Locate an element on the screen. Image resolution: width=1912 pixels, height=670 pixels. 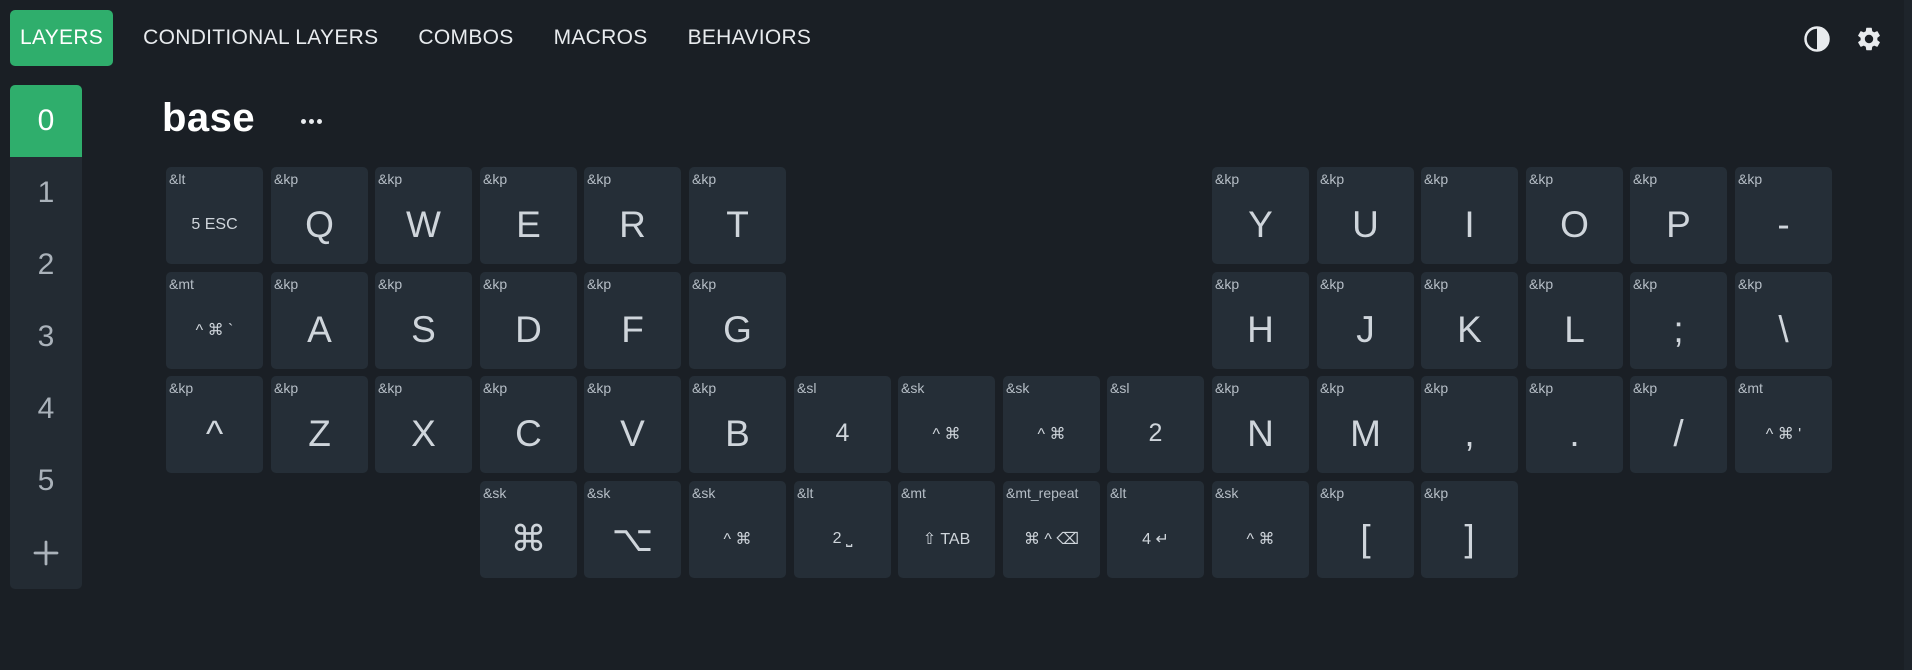
key-legend: ] is located at coordinates (1469, 538).